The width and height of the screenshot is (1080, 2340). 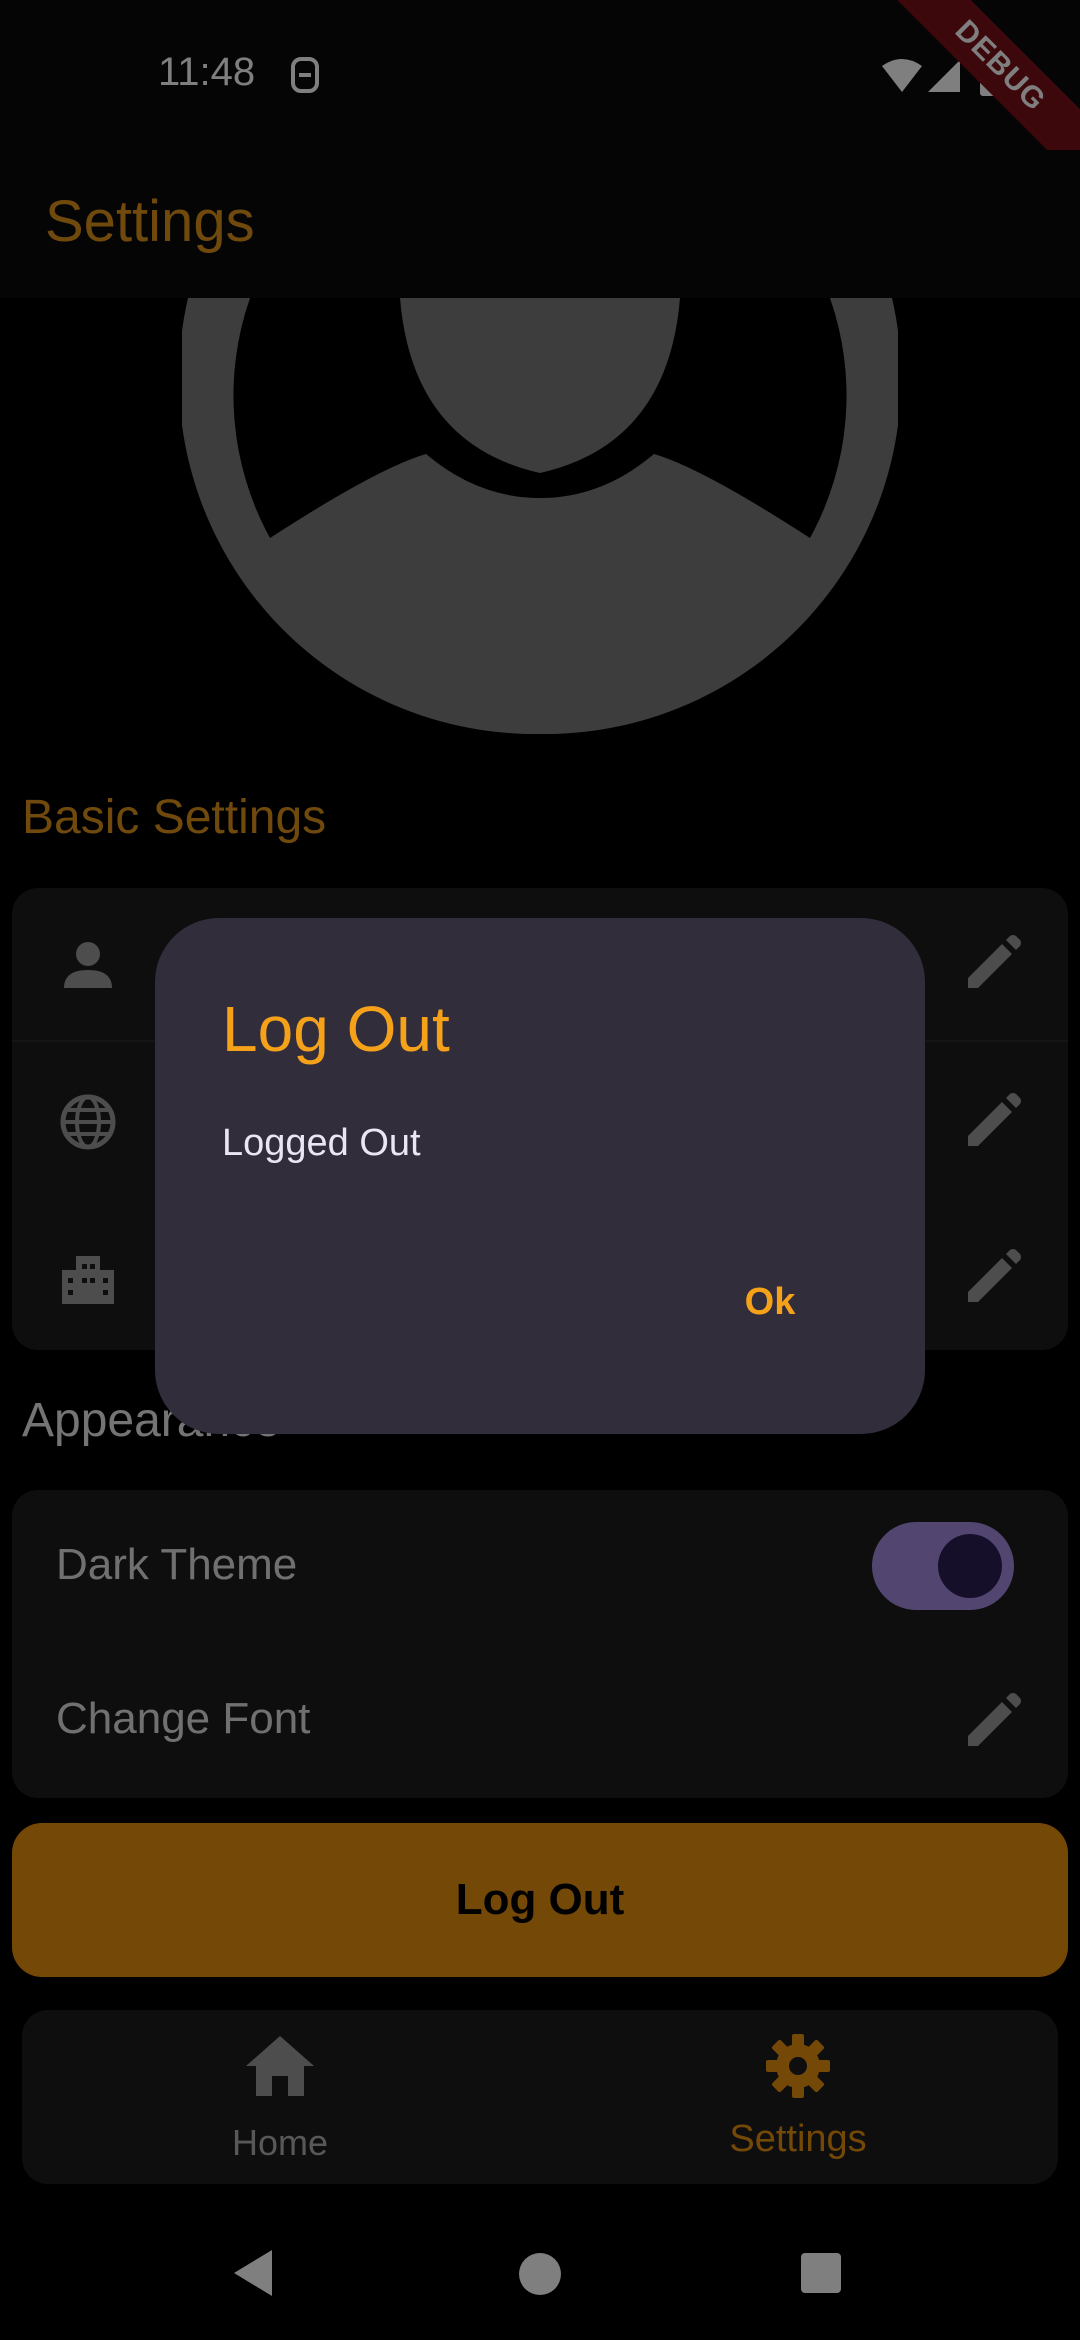 What do you see at coordinates (770, 1302) in the screenshot?
I see `dialog-ok-button: Ok` at bounding box center [770, 1302].